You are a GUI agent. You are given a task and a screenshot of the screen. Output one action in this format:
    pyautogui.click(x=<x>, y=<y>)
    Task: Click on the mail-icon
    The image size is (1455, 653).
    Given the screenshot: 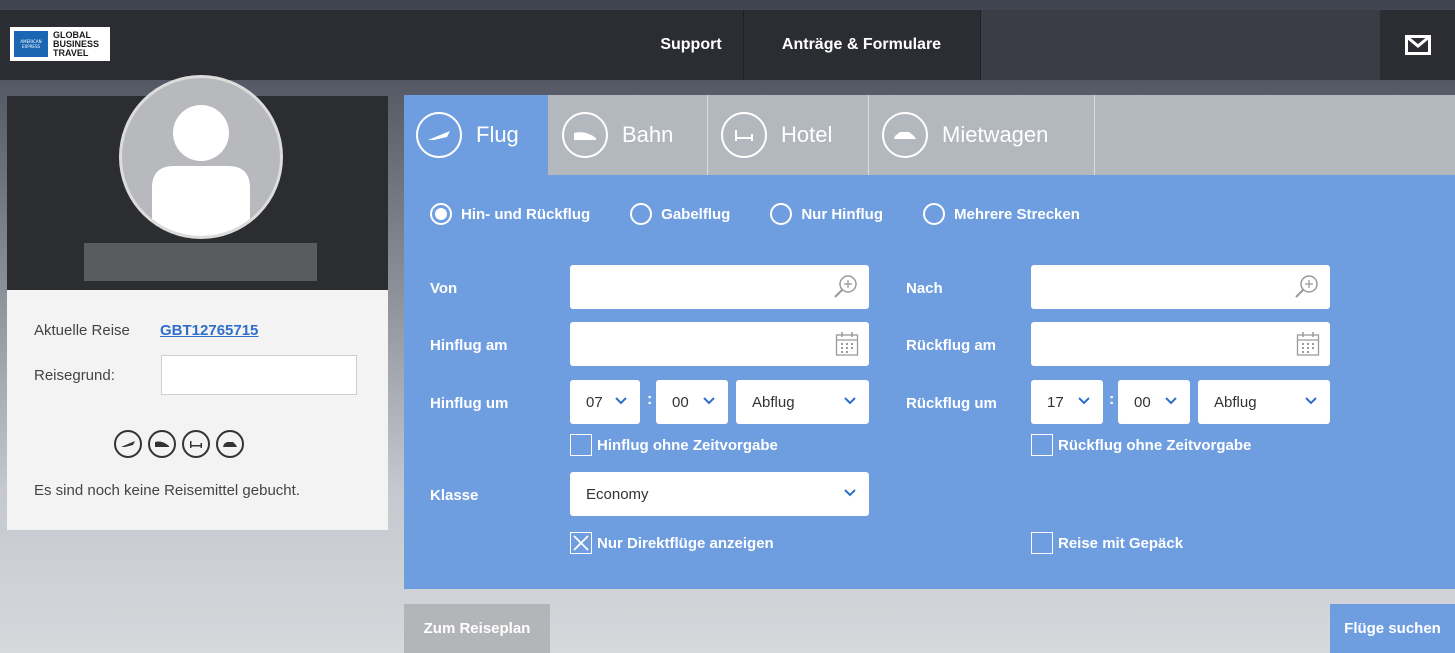 What is the action you would take?
    pyautogui.click(x=1418, y=45)
    